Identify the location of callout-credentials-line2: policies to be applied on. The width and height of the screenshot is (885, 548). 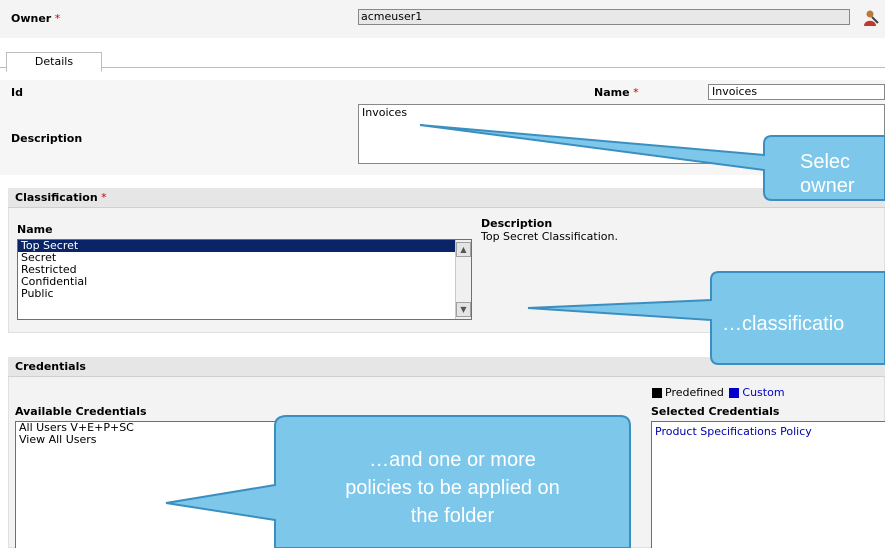
(452, 488).